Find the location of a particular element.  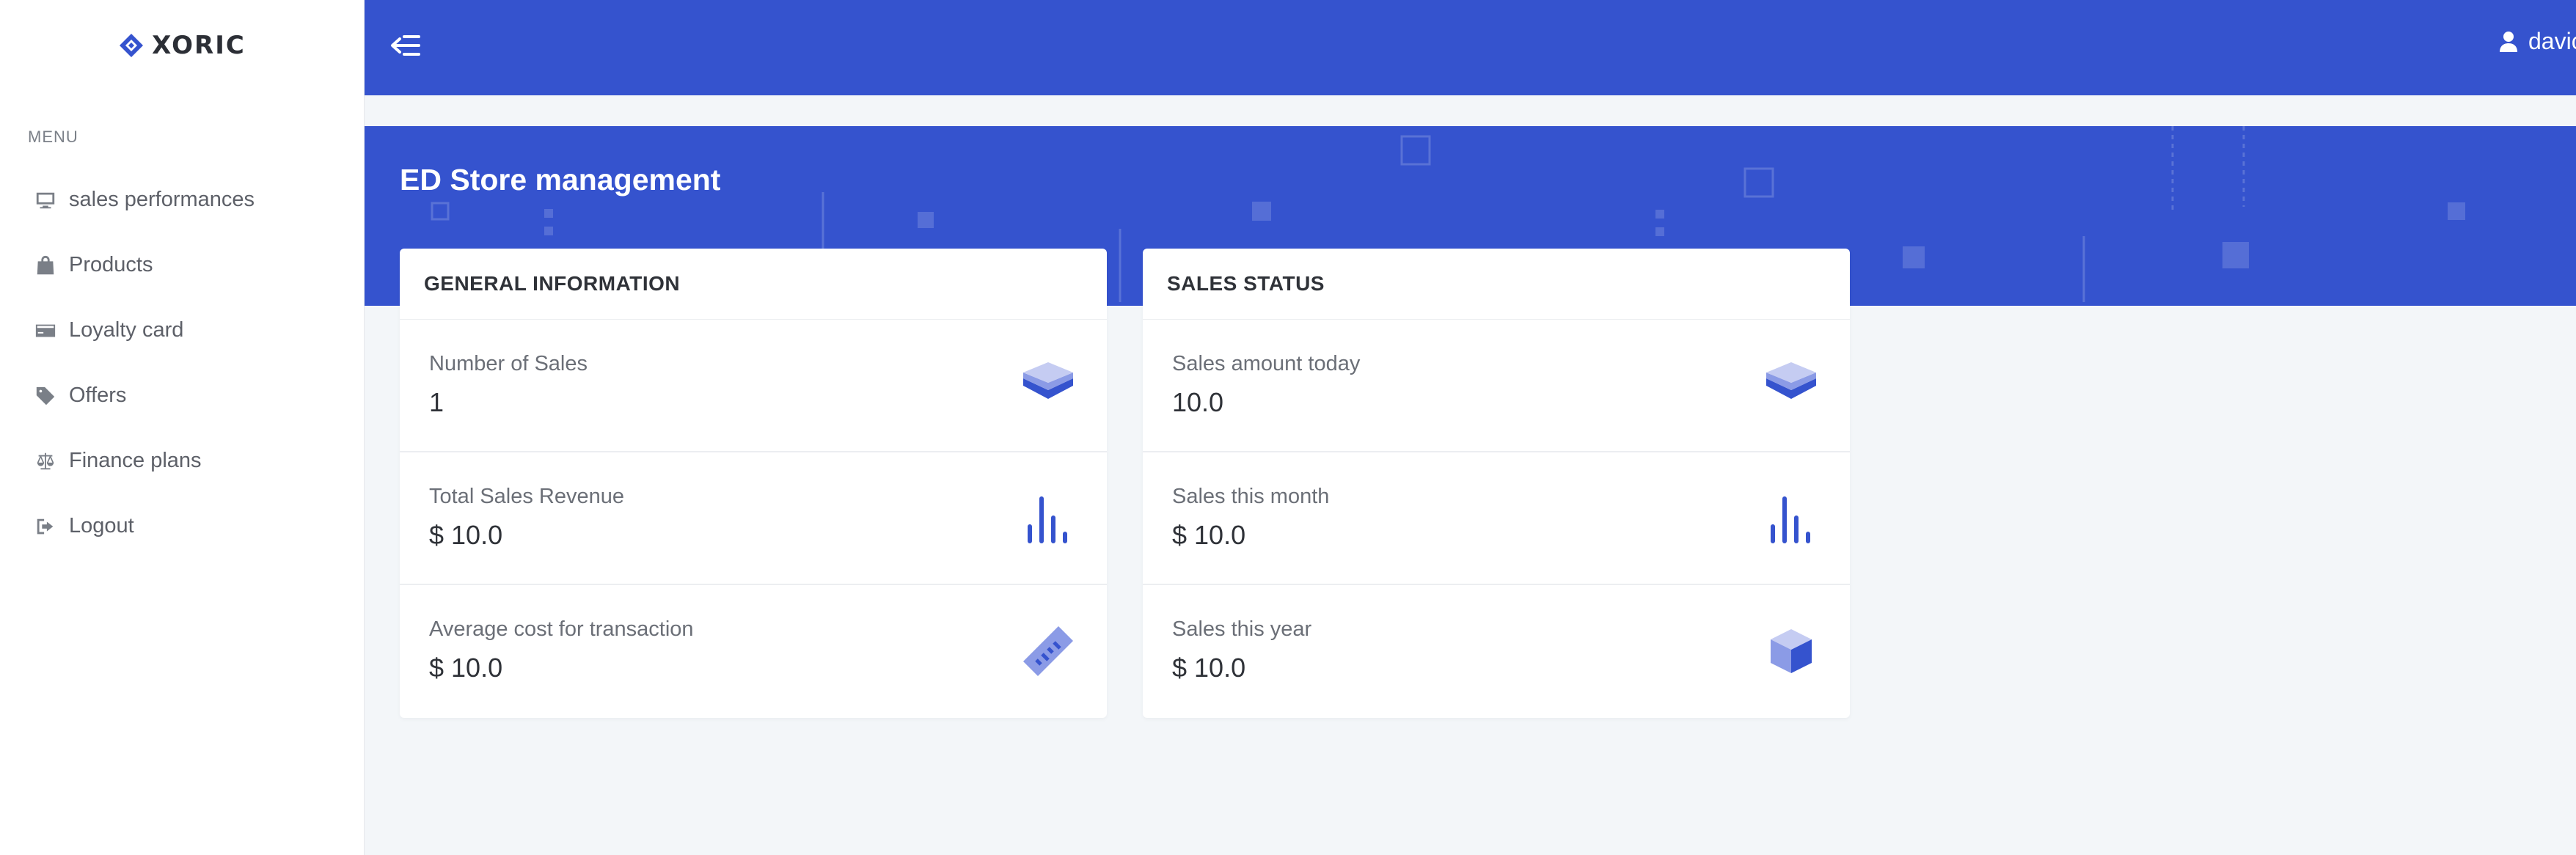

sidebar-item-label: Finance plans is located at coordinates (135, 460).